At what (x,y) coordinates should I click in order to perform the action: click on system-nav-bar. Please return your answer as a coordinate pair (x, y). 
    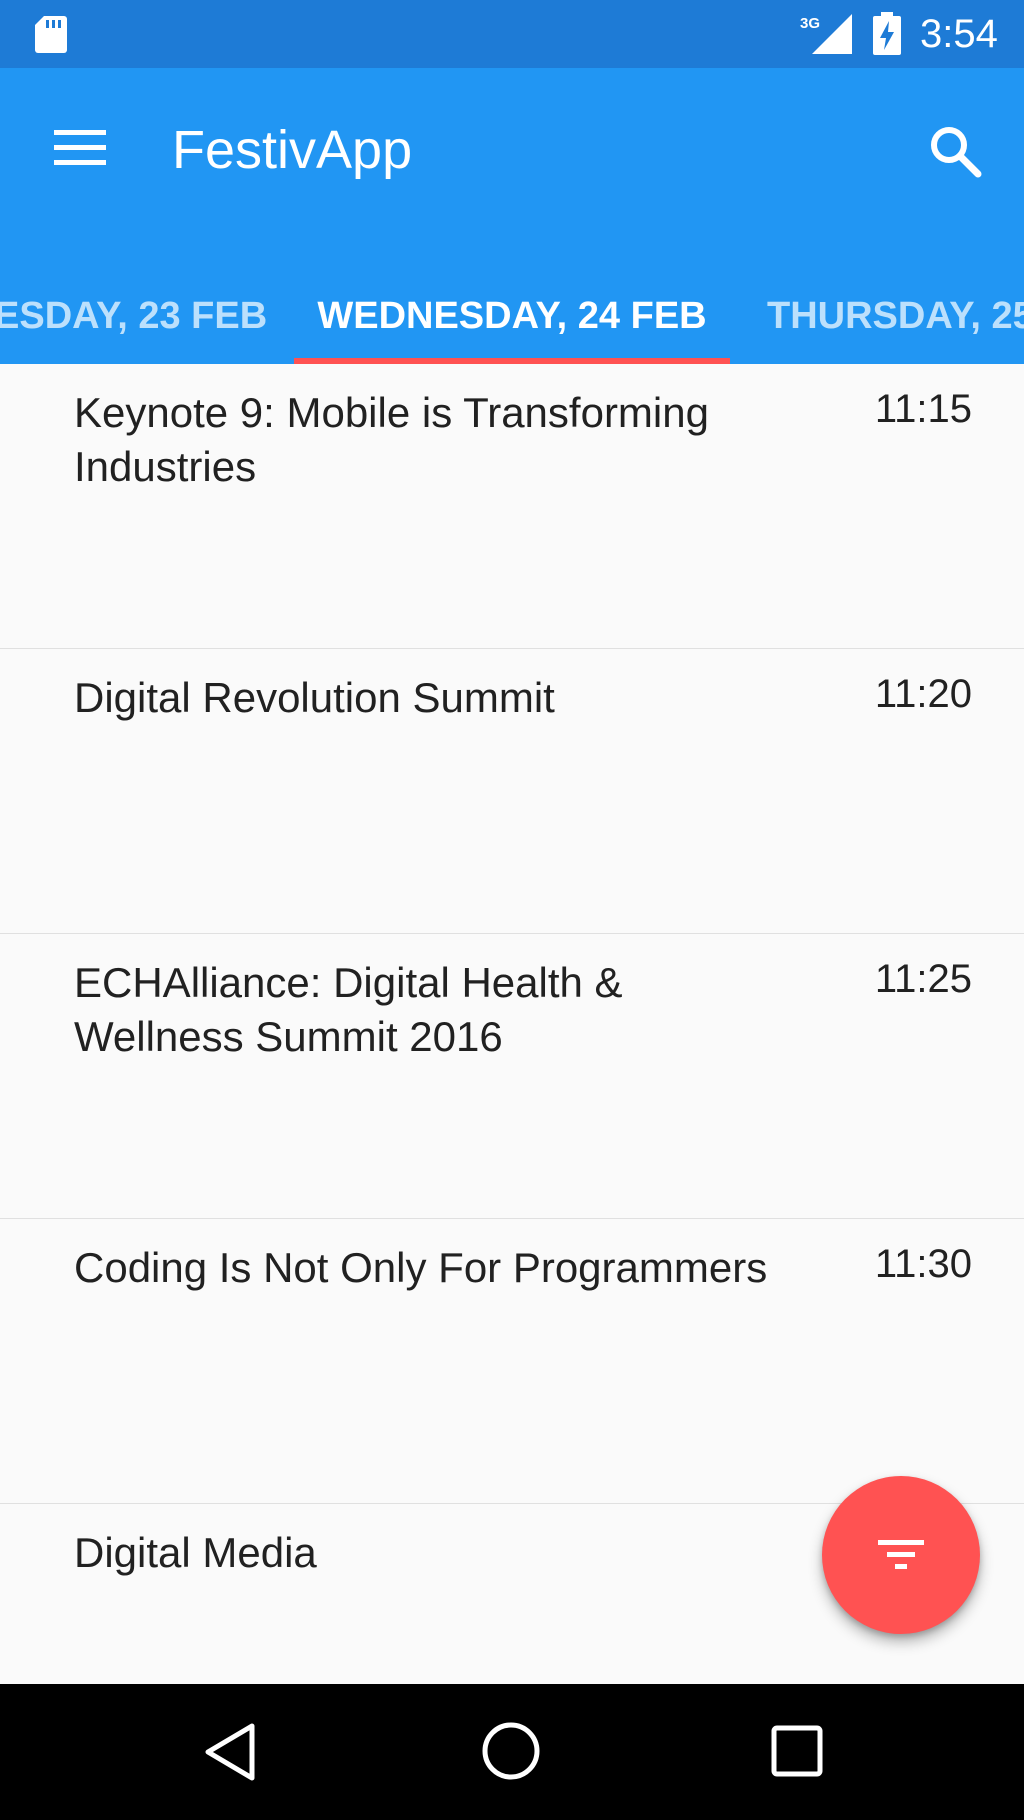
    Looking at the image, I should click on (512, 1752).